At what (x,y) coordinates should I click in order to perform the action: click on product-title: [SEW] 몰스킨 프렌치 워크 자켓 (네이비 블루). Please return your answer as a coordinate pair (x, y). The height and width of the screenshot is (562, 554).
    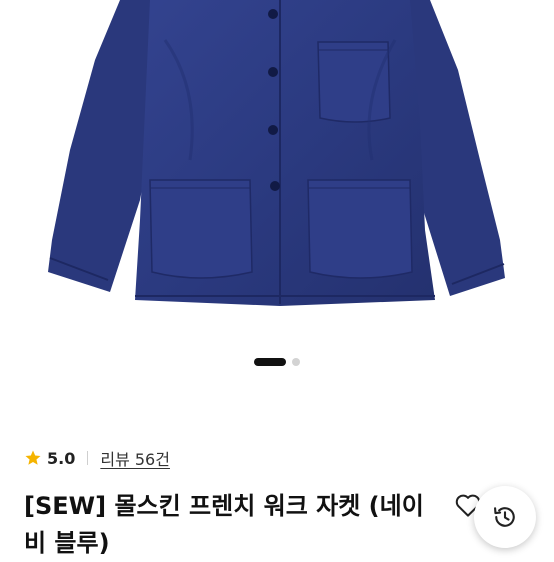
    Looking at the image, I should click on (224, 524).